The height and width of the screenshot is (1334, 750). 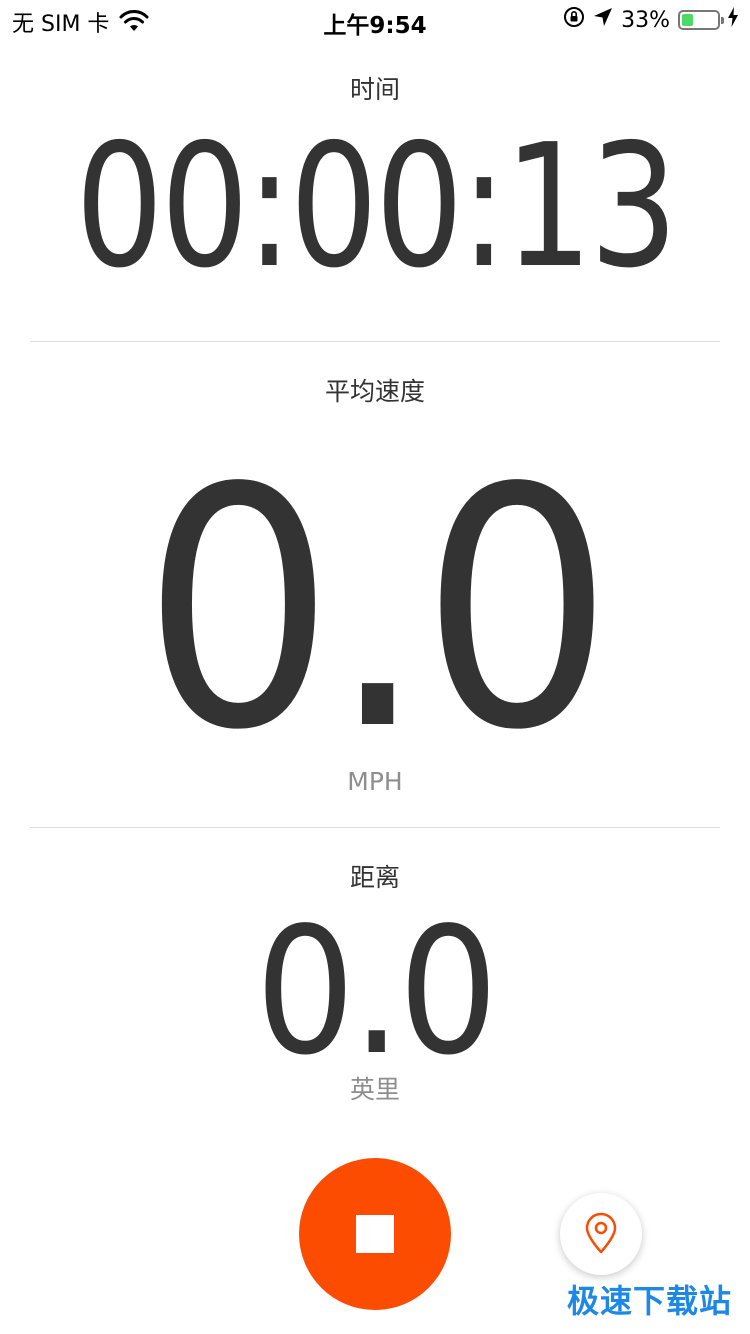 I want to click on stop-recording-button, so click(x=375, y=1234).